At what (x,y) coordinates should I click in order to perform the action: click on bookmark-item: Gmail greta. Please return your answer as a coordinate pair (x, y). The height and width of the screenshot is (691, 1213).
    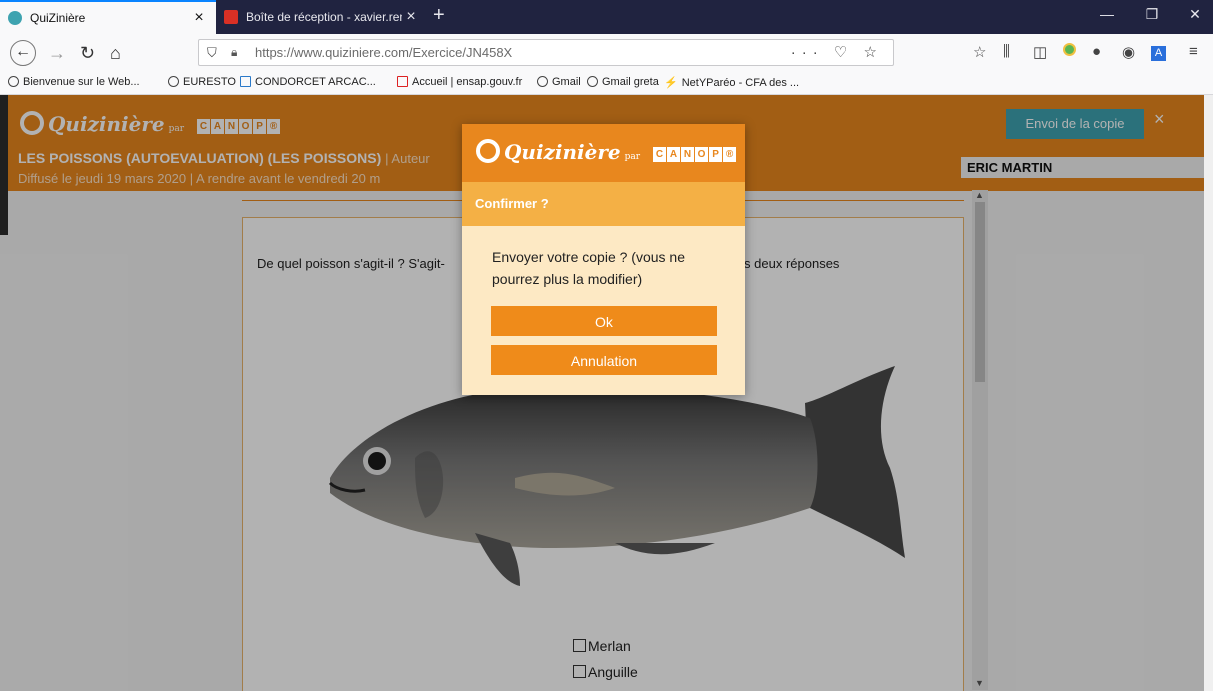
    Looking at the image, I should click on (623, 82).